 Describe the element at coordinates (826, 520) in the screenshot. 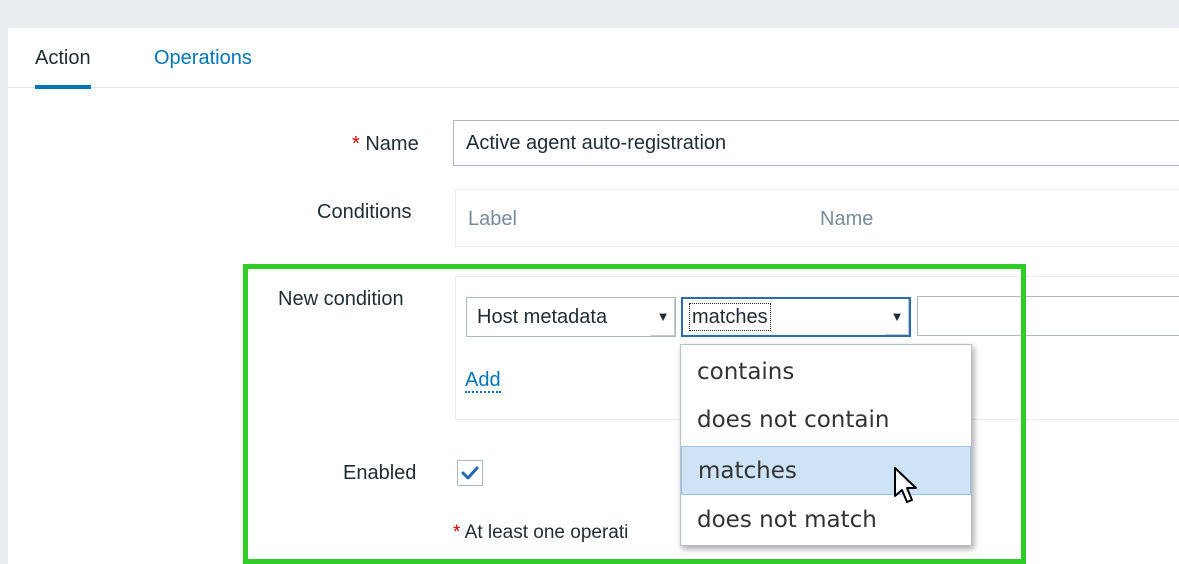

I see `option-does-not-match: does not match` at that location.